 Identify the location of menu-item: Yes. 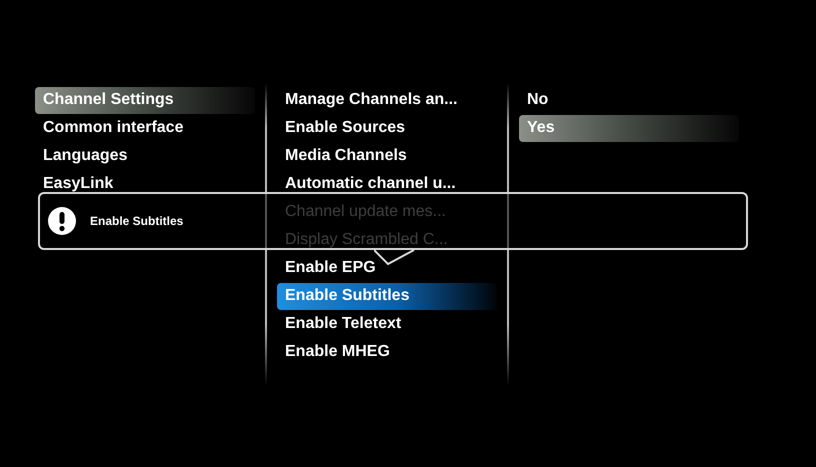
(629, 128).